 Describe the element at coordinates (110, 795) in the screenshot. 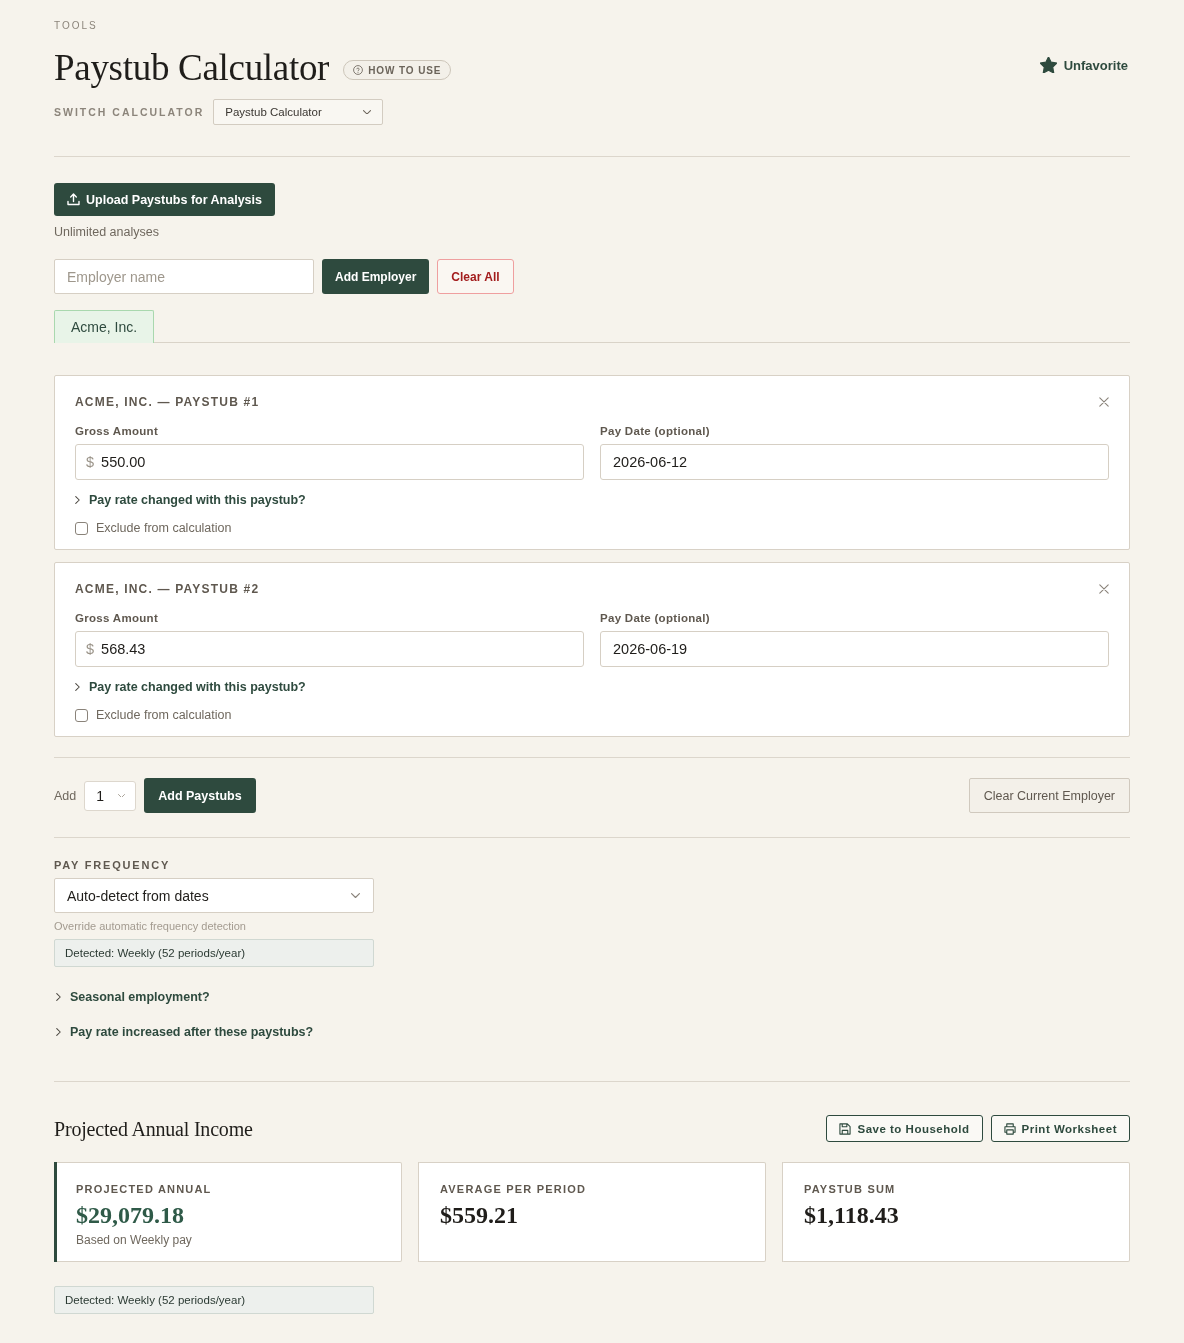

I see `paystub-count-select: 1` at that location.